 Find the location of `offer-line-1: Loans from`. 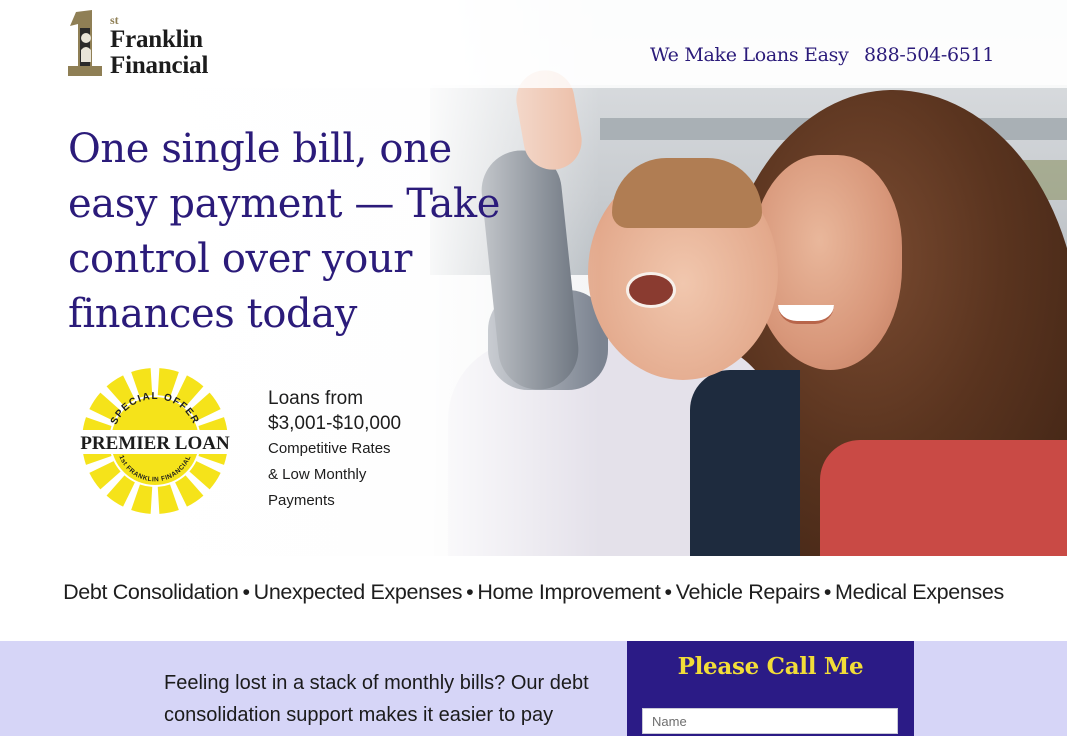

offer-line-1: Loans from is located at coordinates (316, 398).